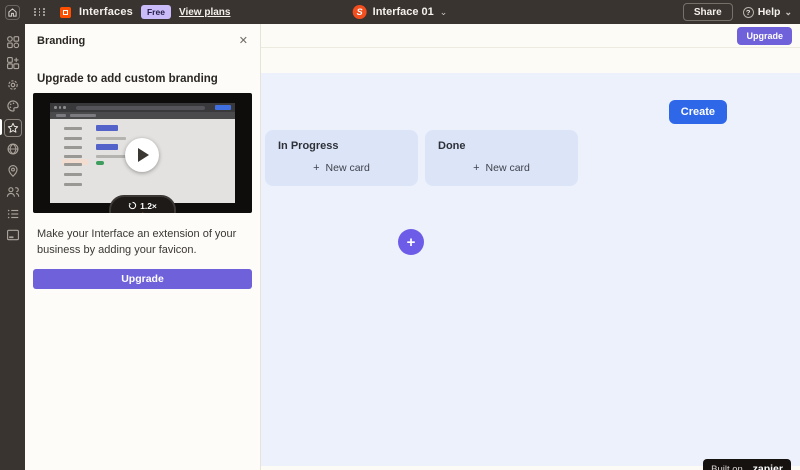 The width and height of the screenshot is (800, 470). I want to click on sidebar-item-theme, so click(12, 107).